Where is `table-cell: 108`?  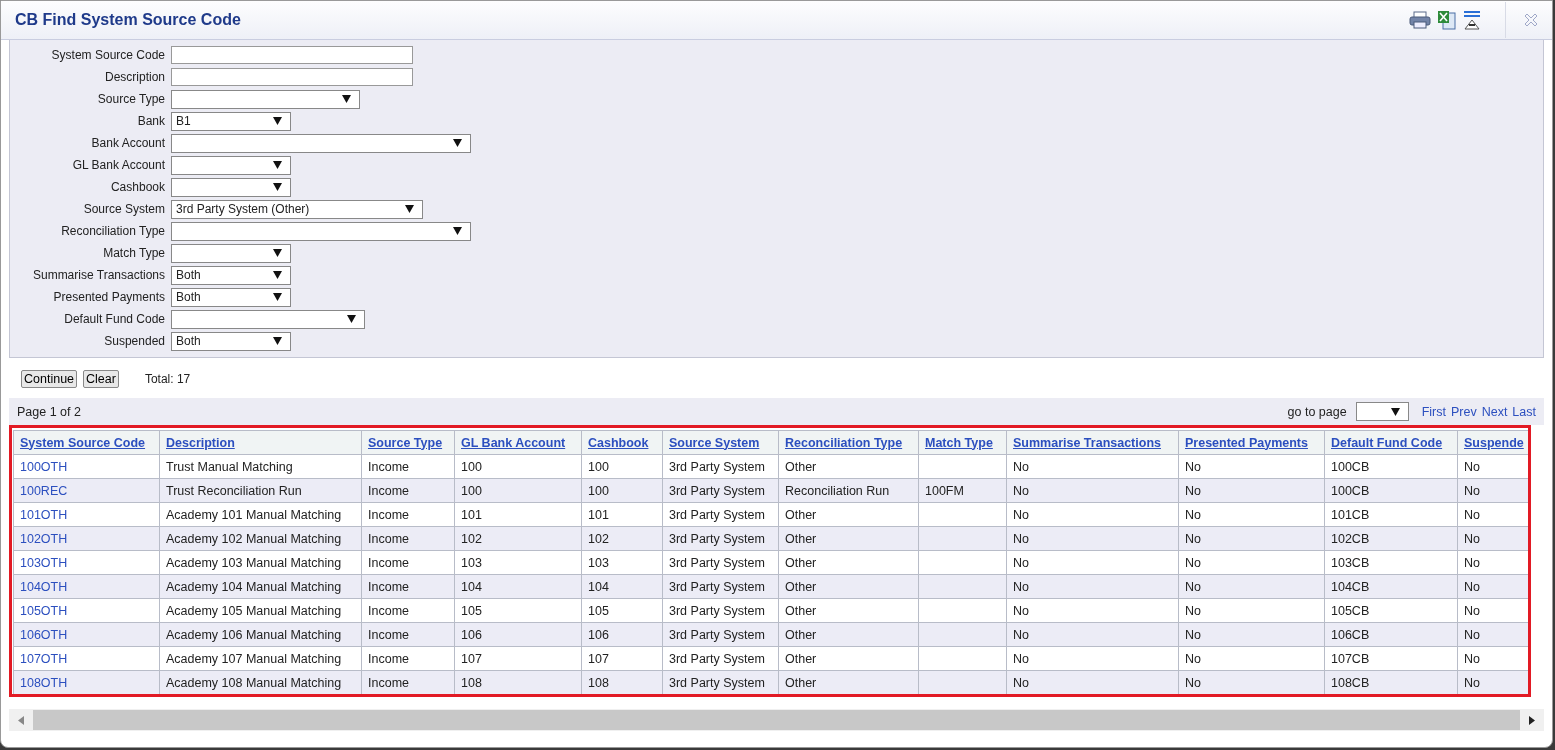
table-cell: 108 is located at coordinates (471, 682).